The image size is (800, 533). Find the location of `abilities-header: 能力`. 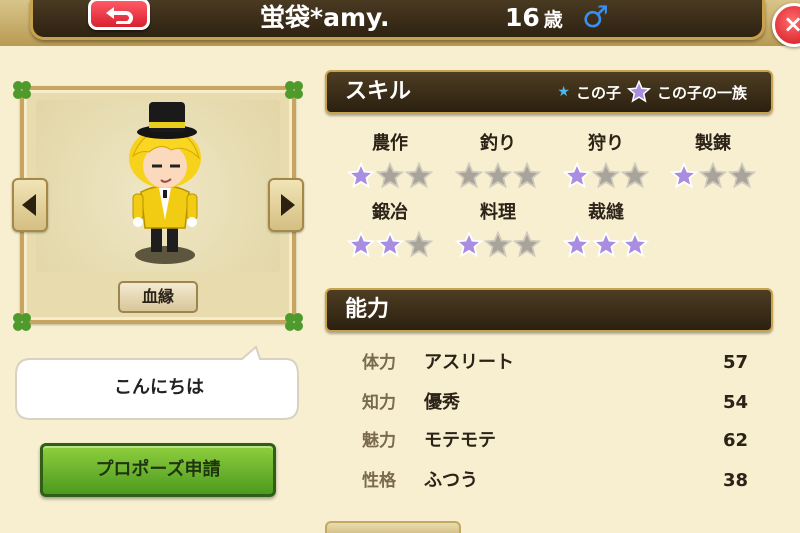

abilities-header: 能力 is located at coordinates (549, 310).